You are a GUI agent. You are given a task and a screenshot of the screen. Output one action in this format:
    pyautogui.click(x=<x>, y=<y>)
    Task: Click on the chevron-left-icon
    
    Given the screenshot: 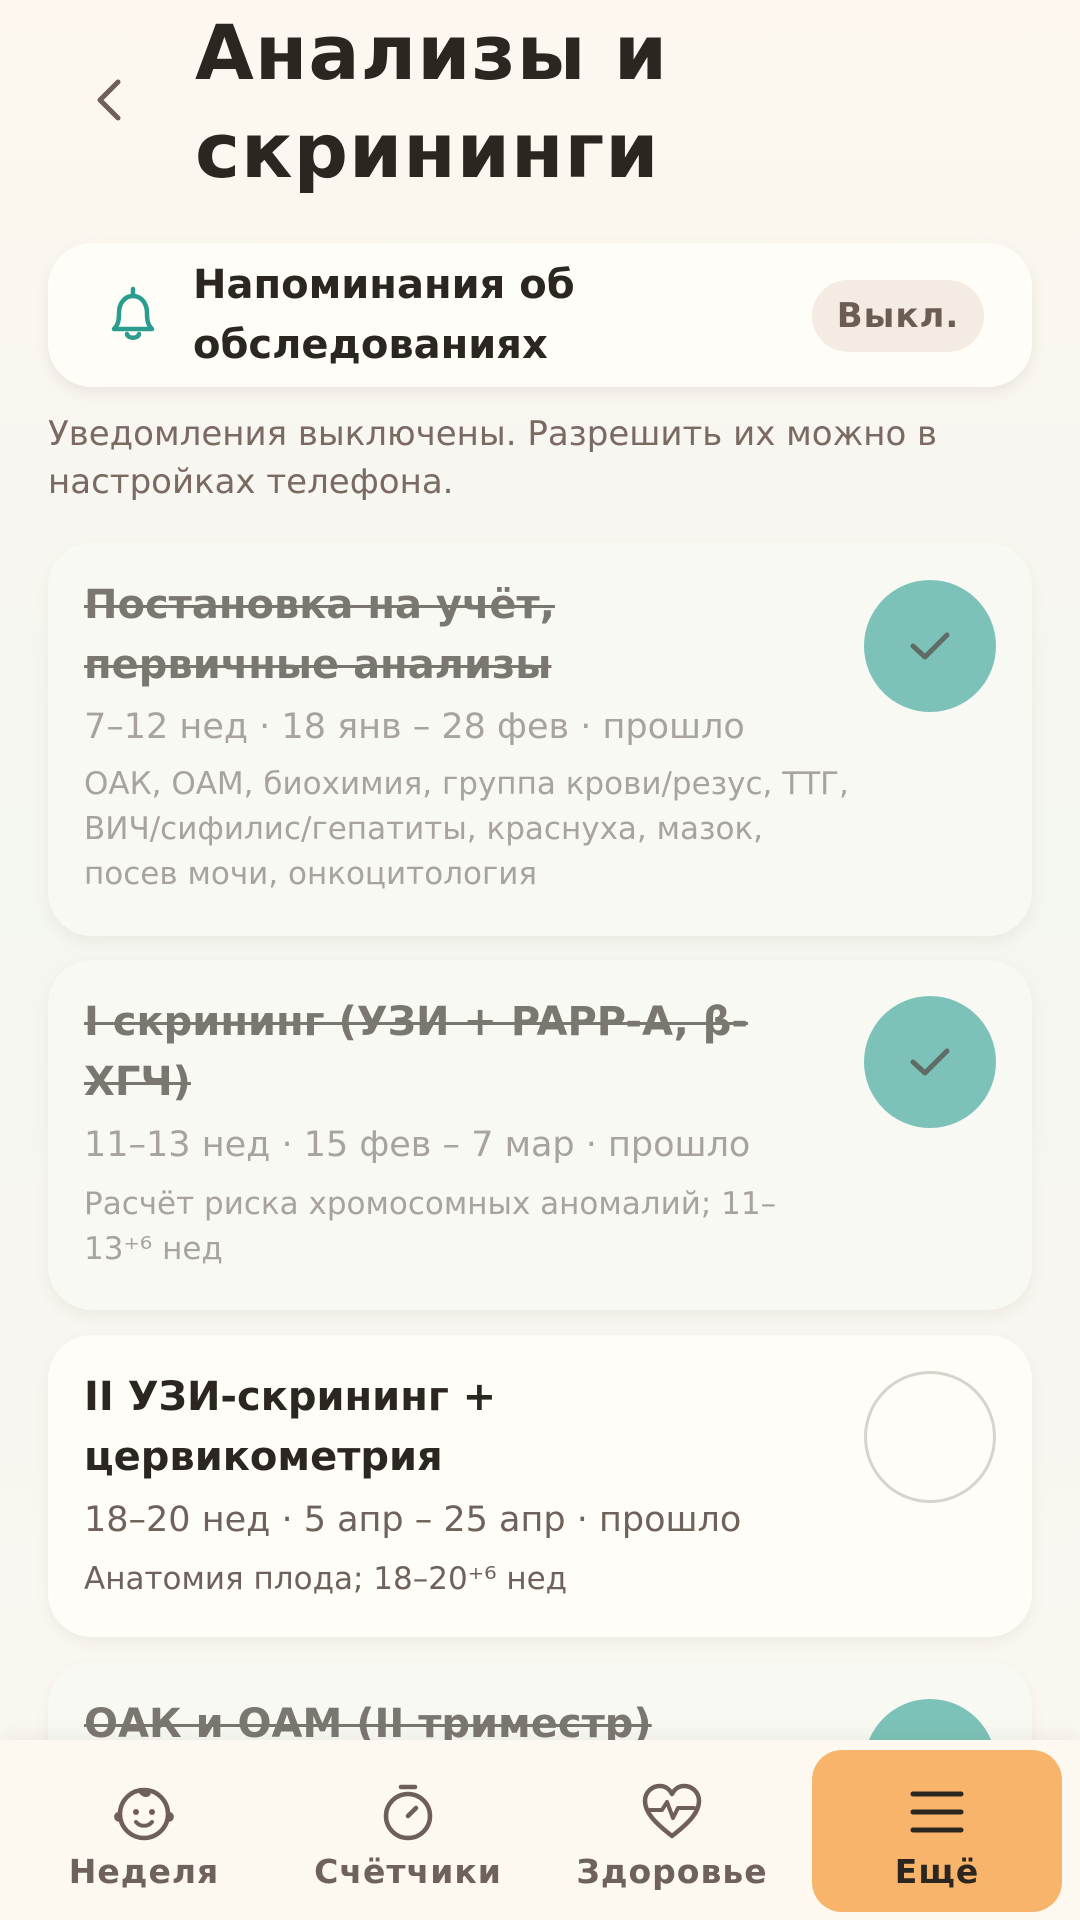 What is the action you would take?
    pyautogui.click(x=109, y=100)
    